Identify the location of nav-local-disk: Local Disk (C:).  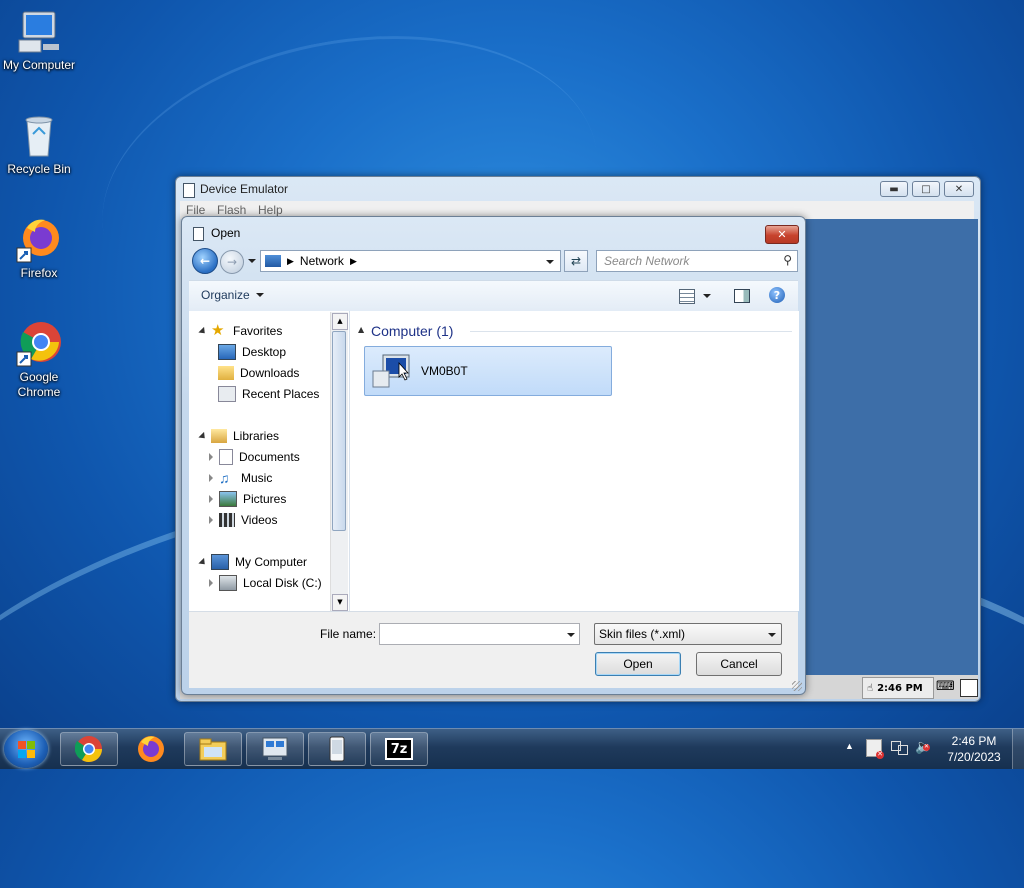
(265, 583).